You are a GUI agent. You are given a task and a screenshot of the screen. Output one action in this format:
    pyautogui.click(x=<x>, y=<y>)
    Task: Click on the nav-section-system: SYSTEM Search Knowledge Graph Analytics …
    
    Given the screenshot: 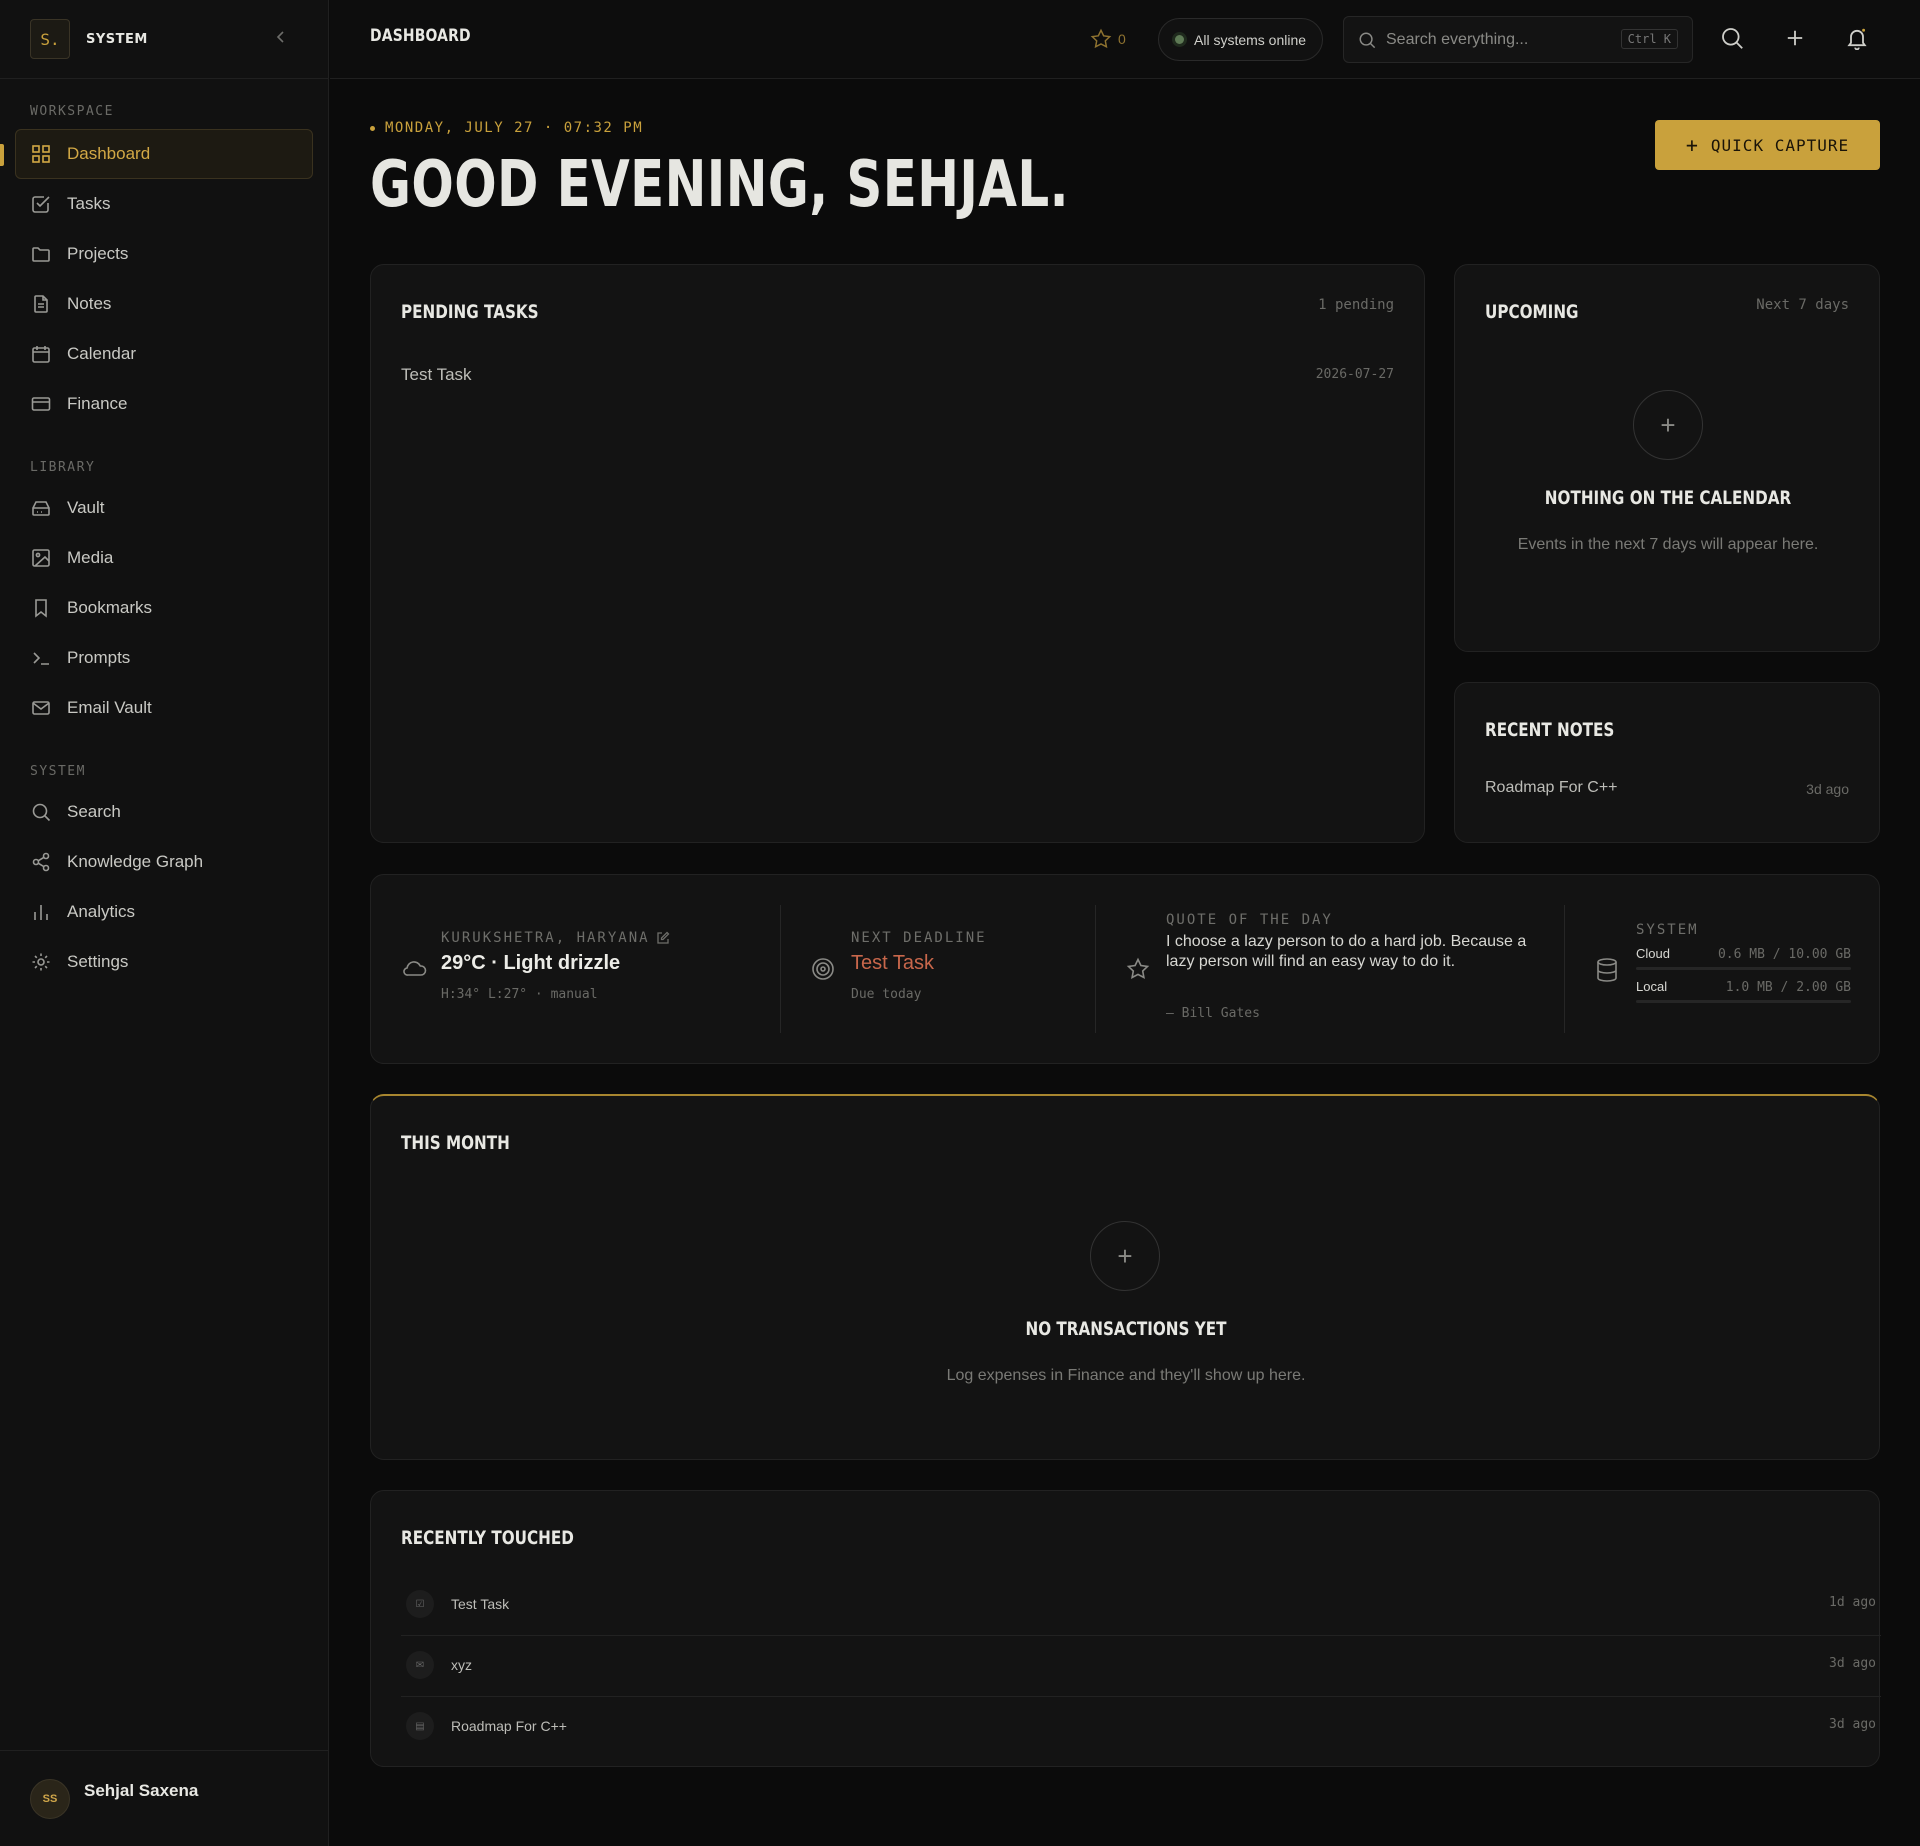 What is the action you would take?
    pyautogui.click(x=164, y=873)
    